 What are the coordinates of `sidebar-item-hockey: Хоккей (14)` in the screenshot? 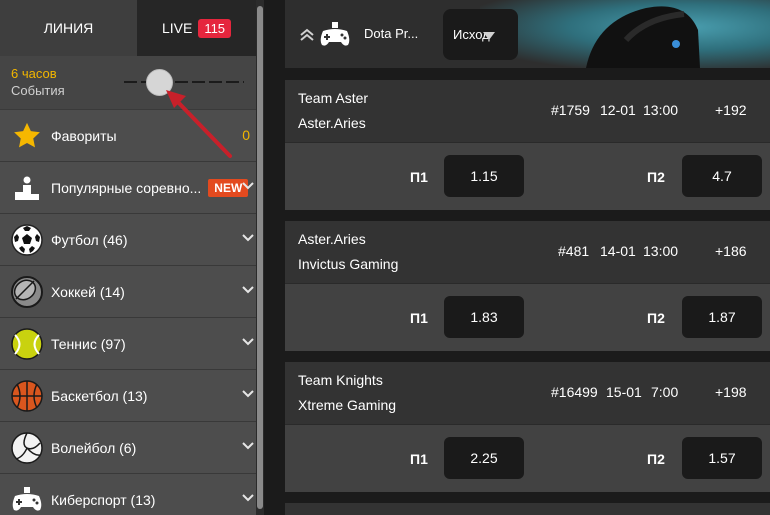 It's located at (128, 292).